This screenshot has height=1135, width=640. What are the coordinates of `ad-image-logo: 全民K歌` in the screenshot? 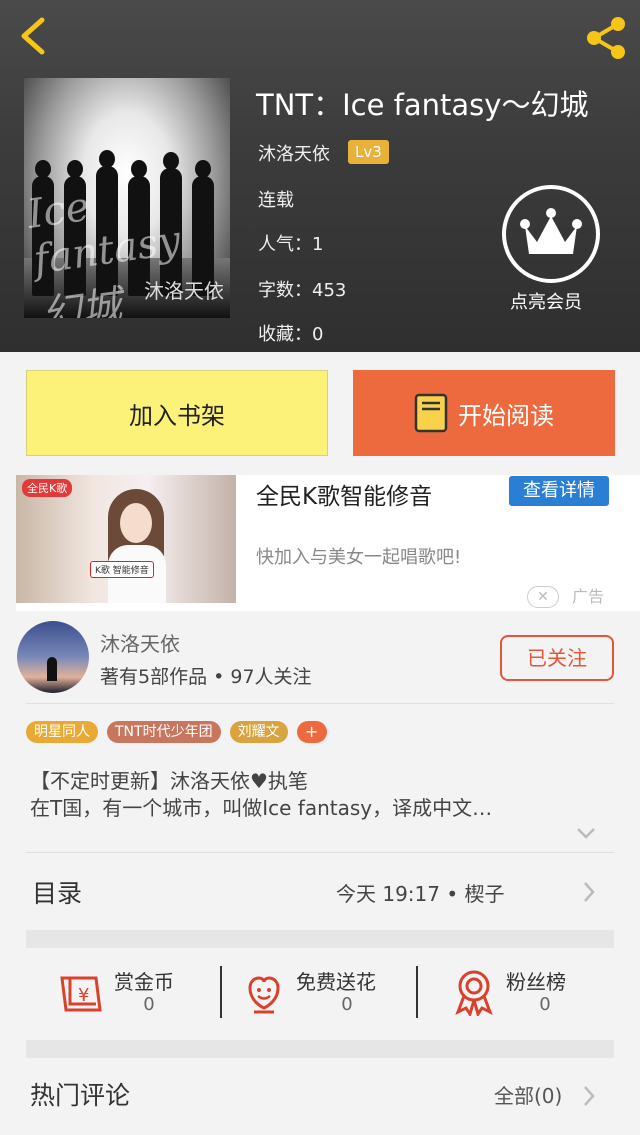 It's located at (47, 488).